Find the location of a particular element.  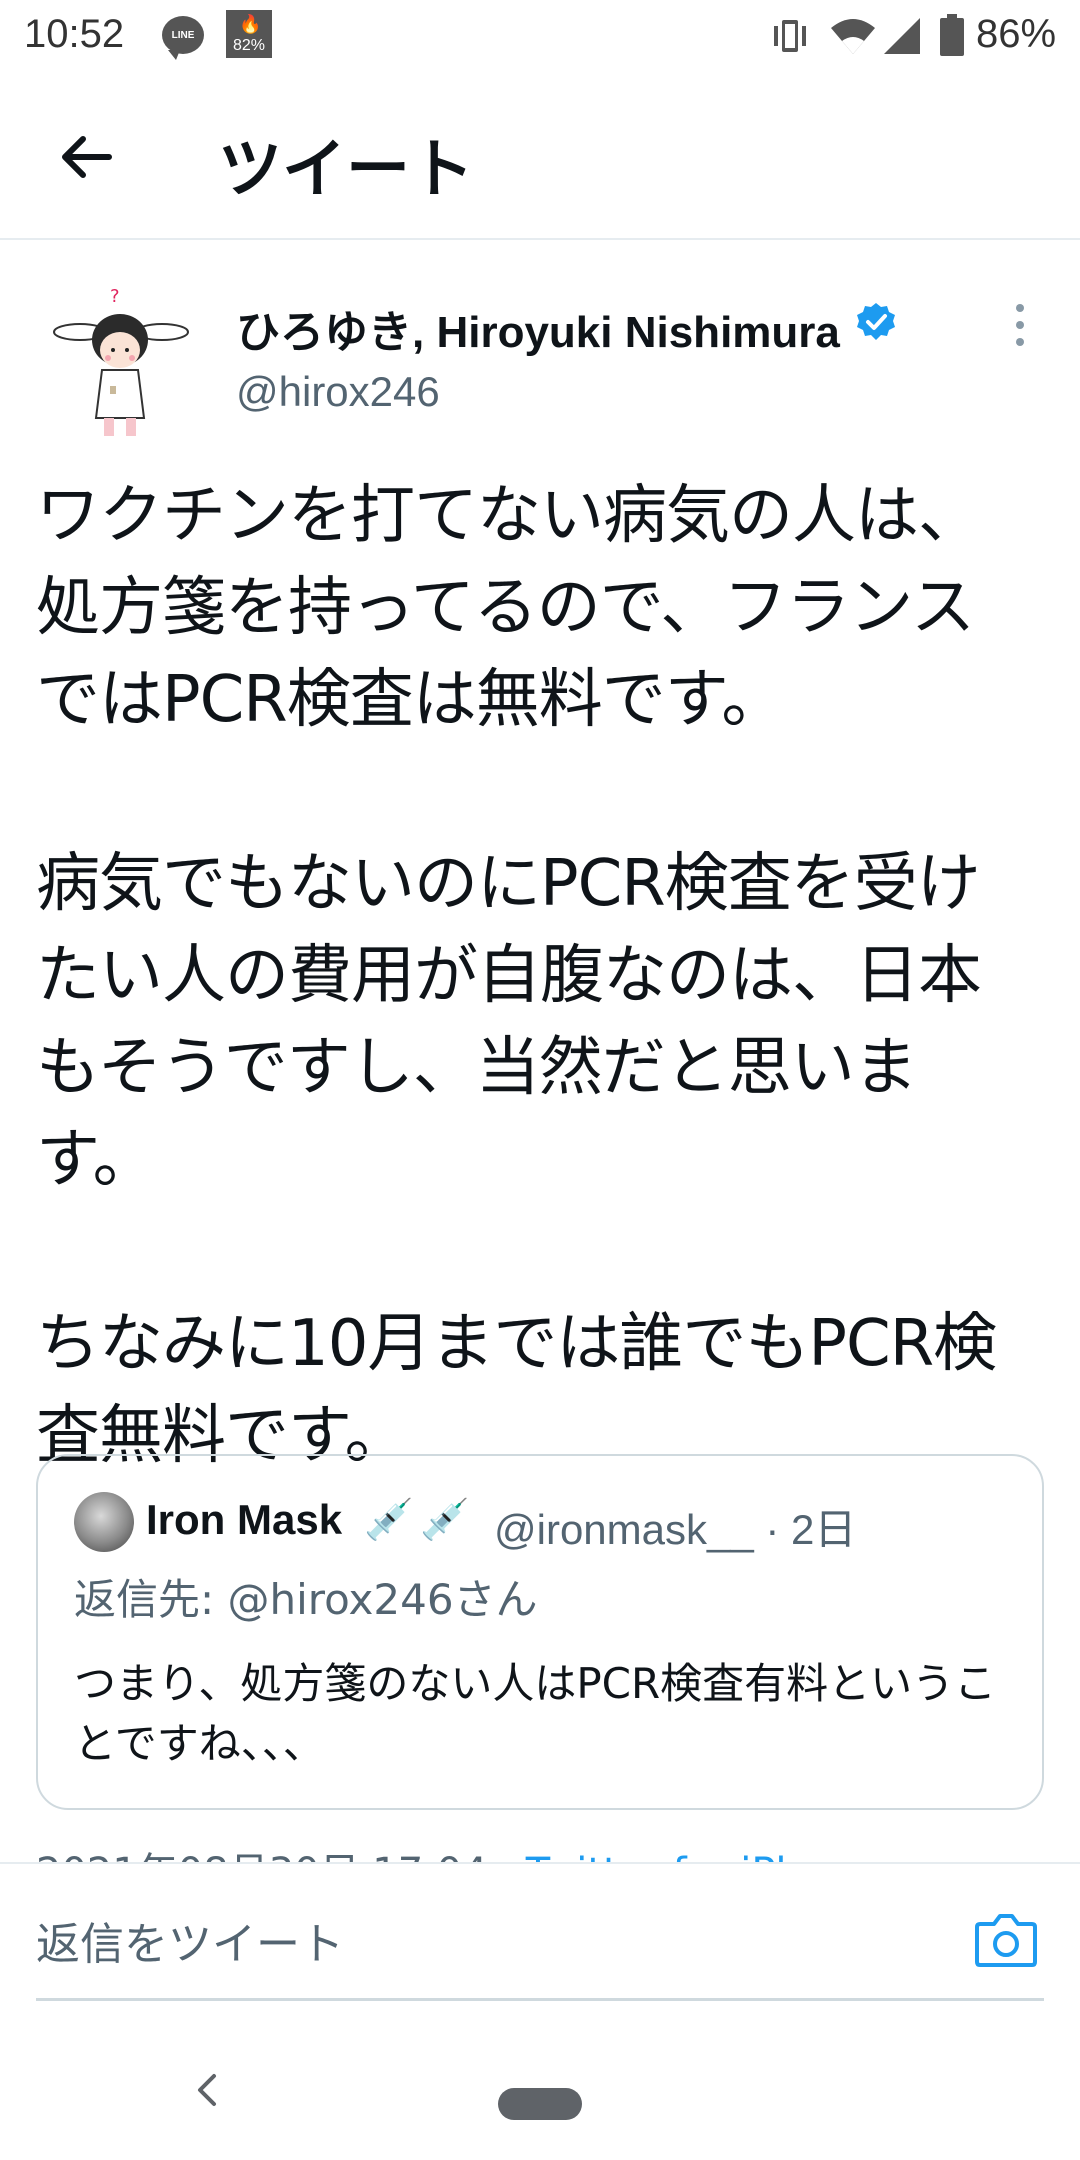

battery-percent: 86% is located at coordinates (1016, 34).